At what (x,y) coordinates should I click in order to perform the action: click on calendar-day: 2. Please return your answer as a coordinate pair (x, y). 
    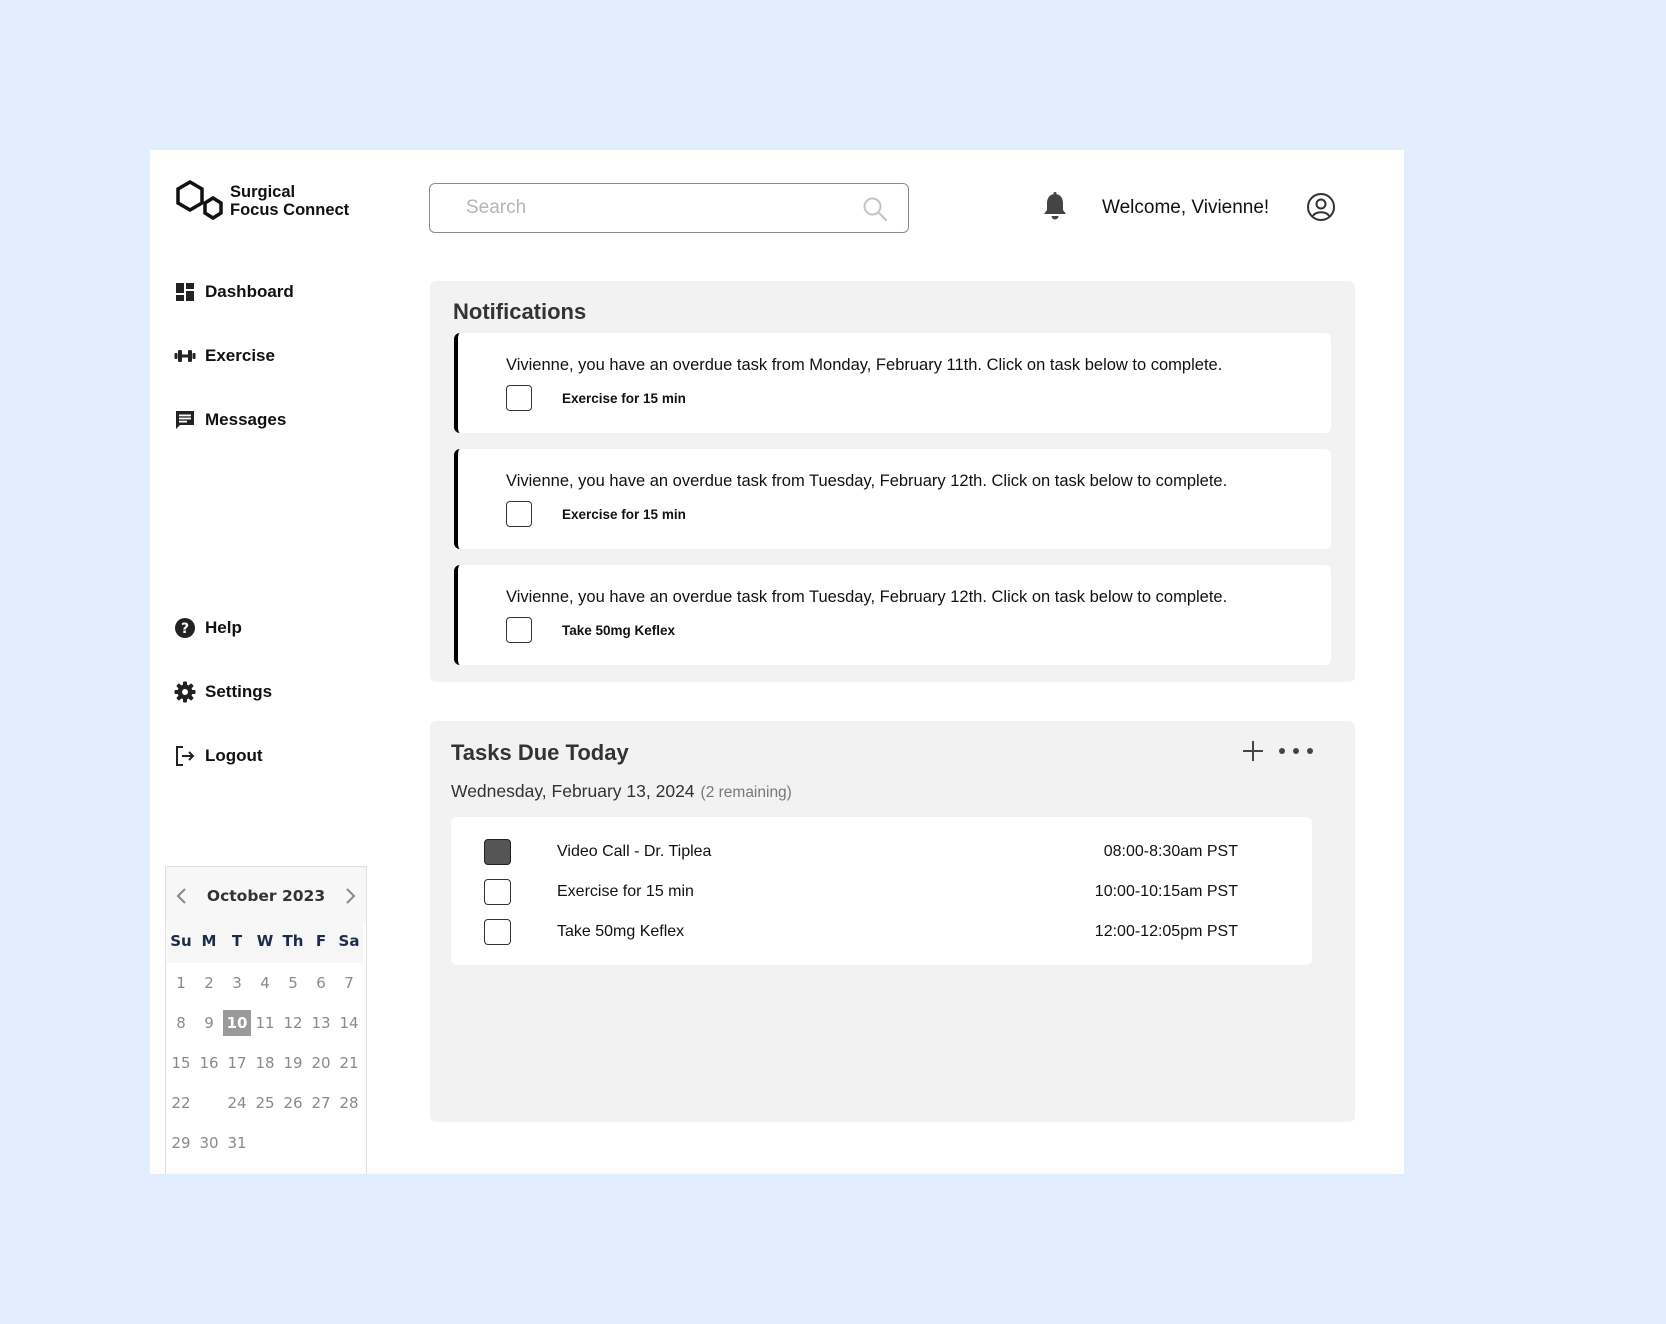
    Looking at the image, I should click on (209, 983).